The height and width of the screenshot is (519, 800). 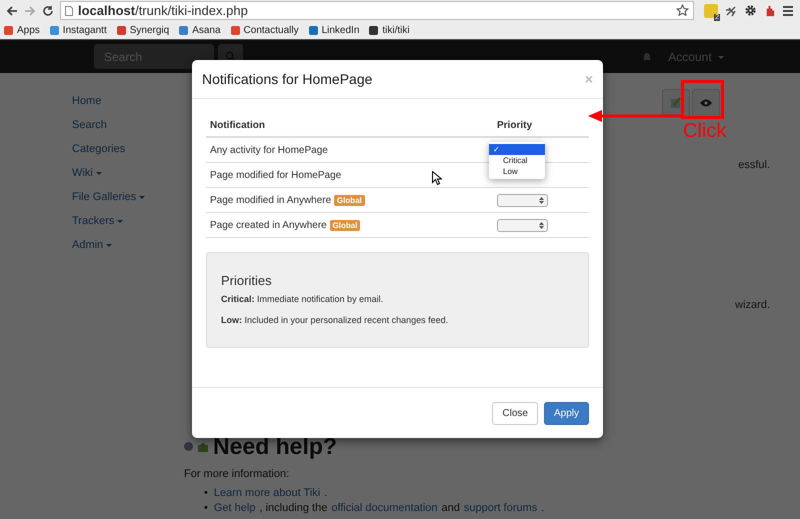 I want to click on list-text: and, so click(x=451, y=508).